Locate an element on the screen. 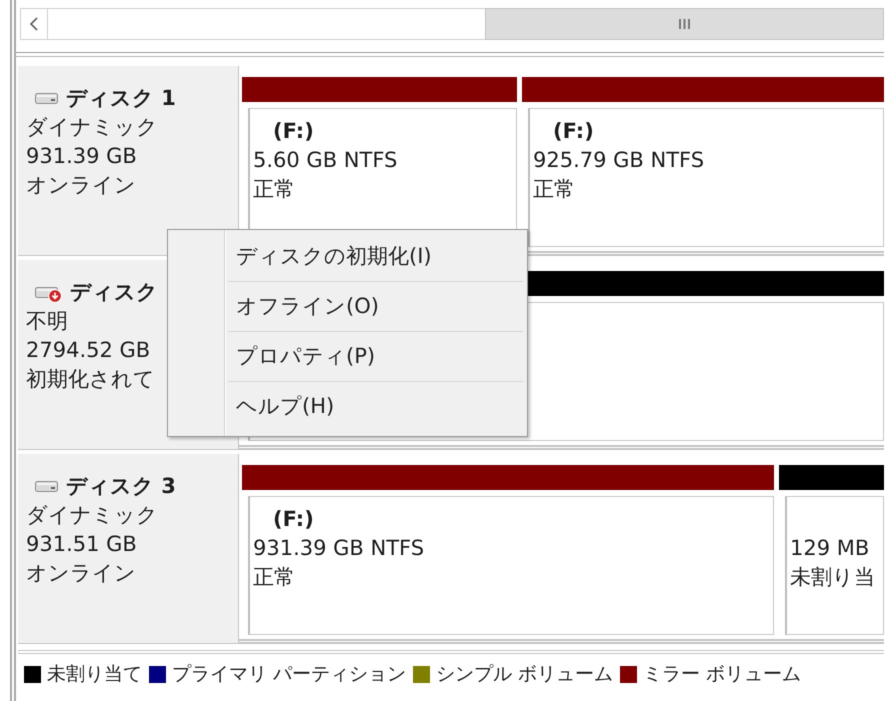 The image size is (890, 701). partition-panel: (F:) 925.79 GB NTFS 正常 is located at coordinates (706, 177).